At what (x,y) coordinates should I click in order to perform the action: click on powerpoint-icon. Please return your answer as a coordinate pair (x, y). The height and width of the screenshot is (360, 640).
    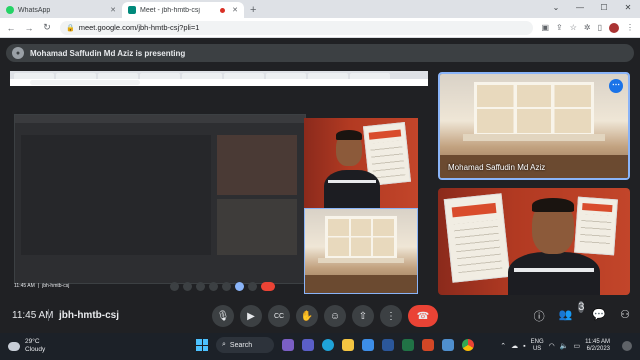
    Looking at the image, I should click on (428, 345).